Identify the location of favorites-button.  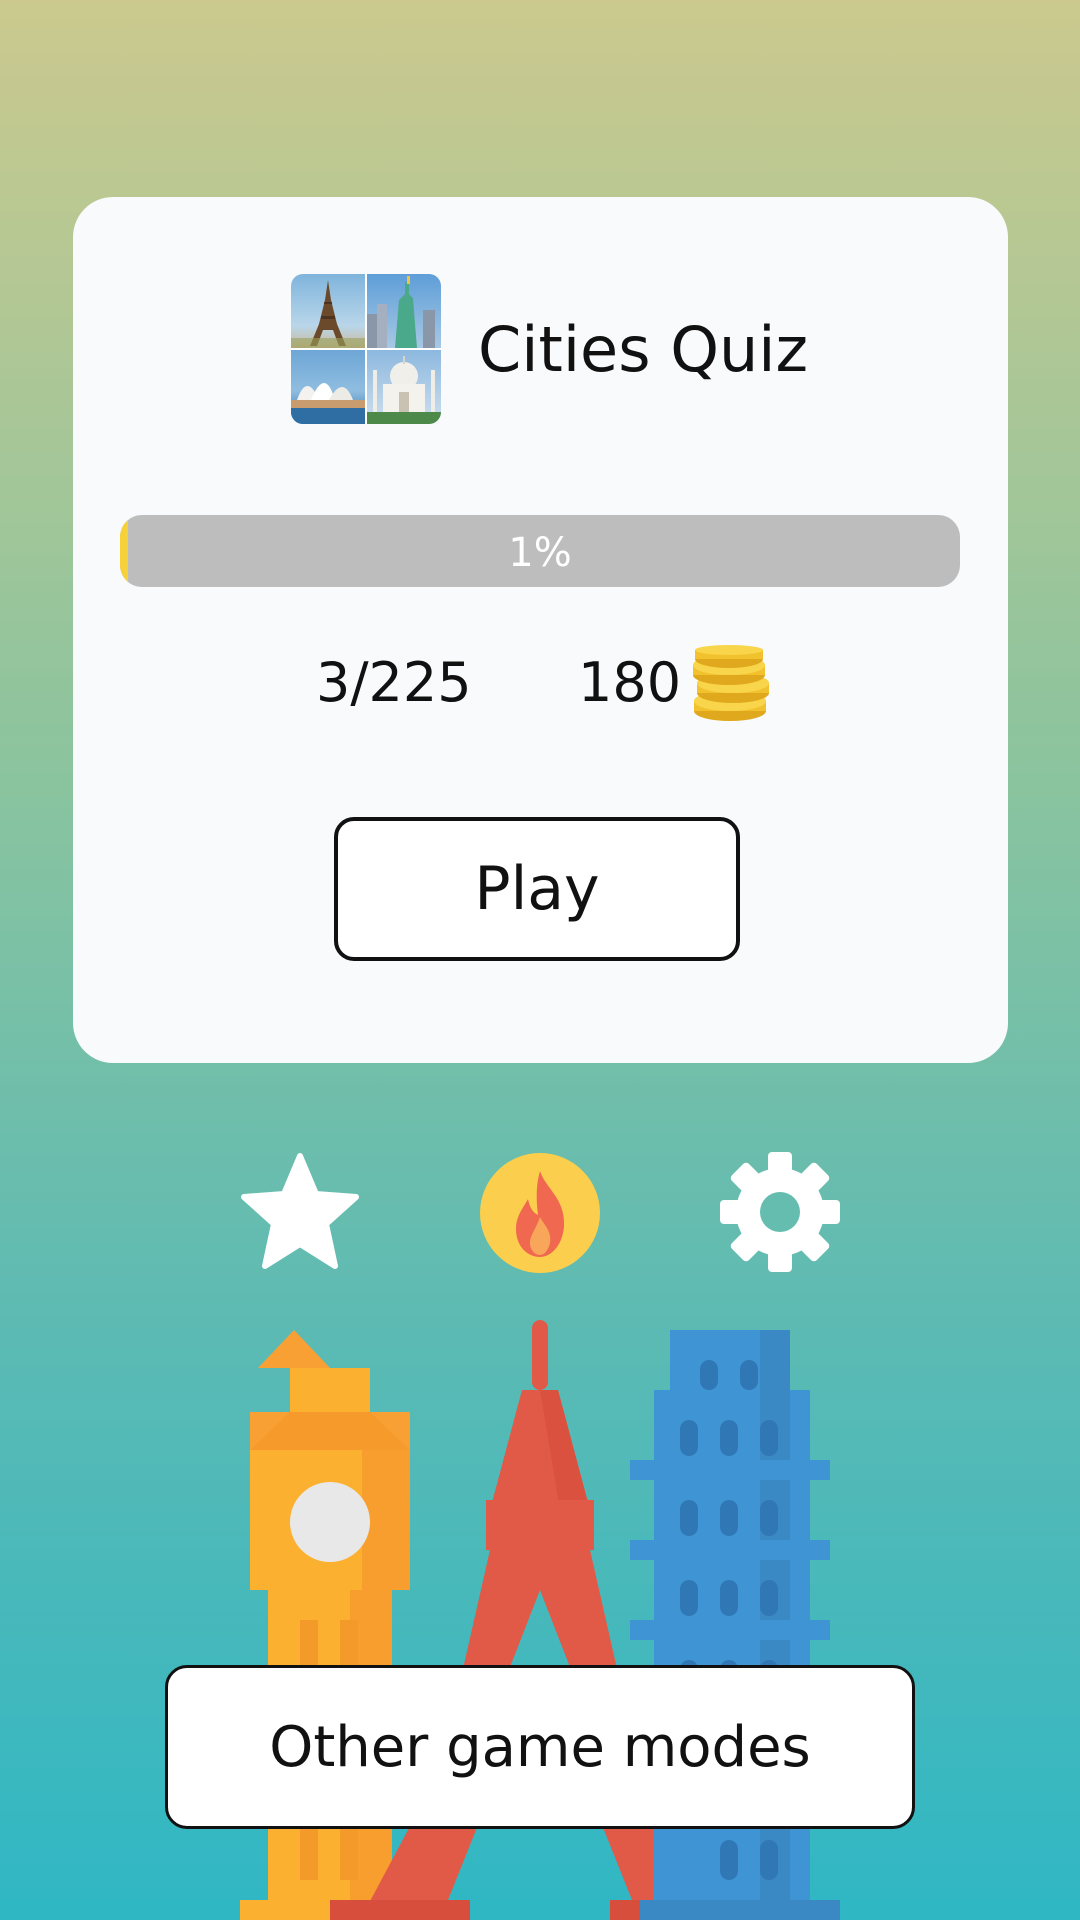
(300, 1212).